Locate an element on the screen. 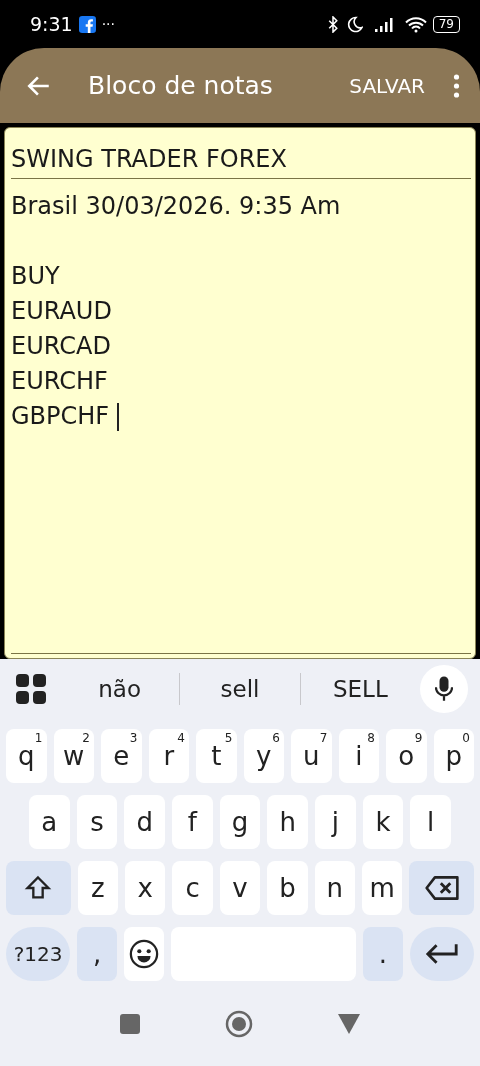 The height and width of the screenshot is (1066, 480). app-notification-icon is located at coordinates (87, 24).